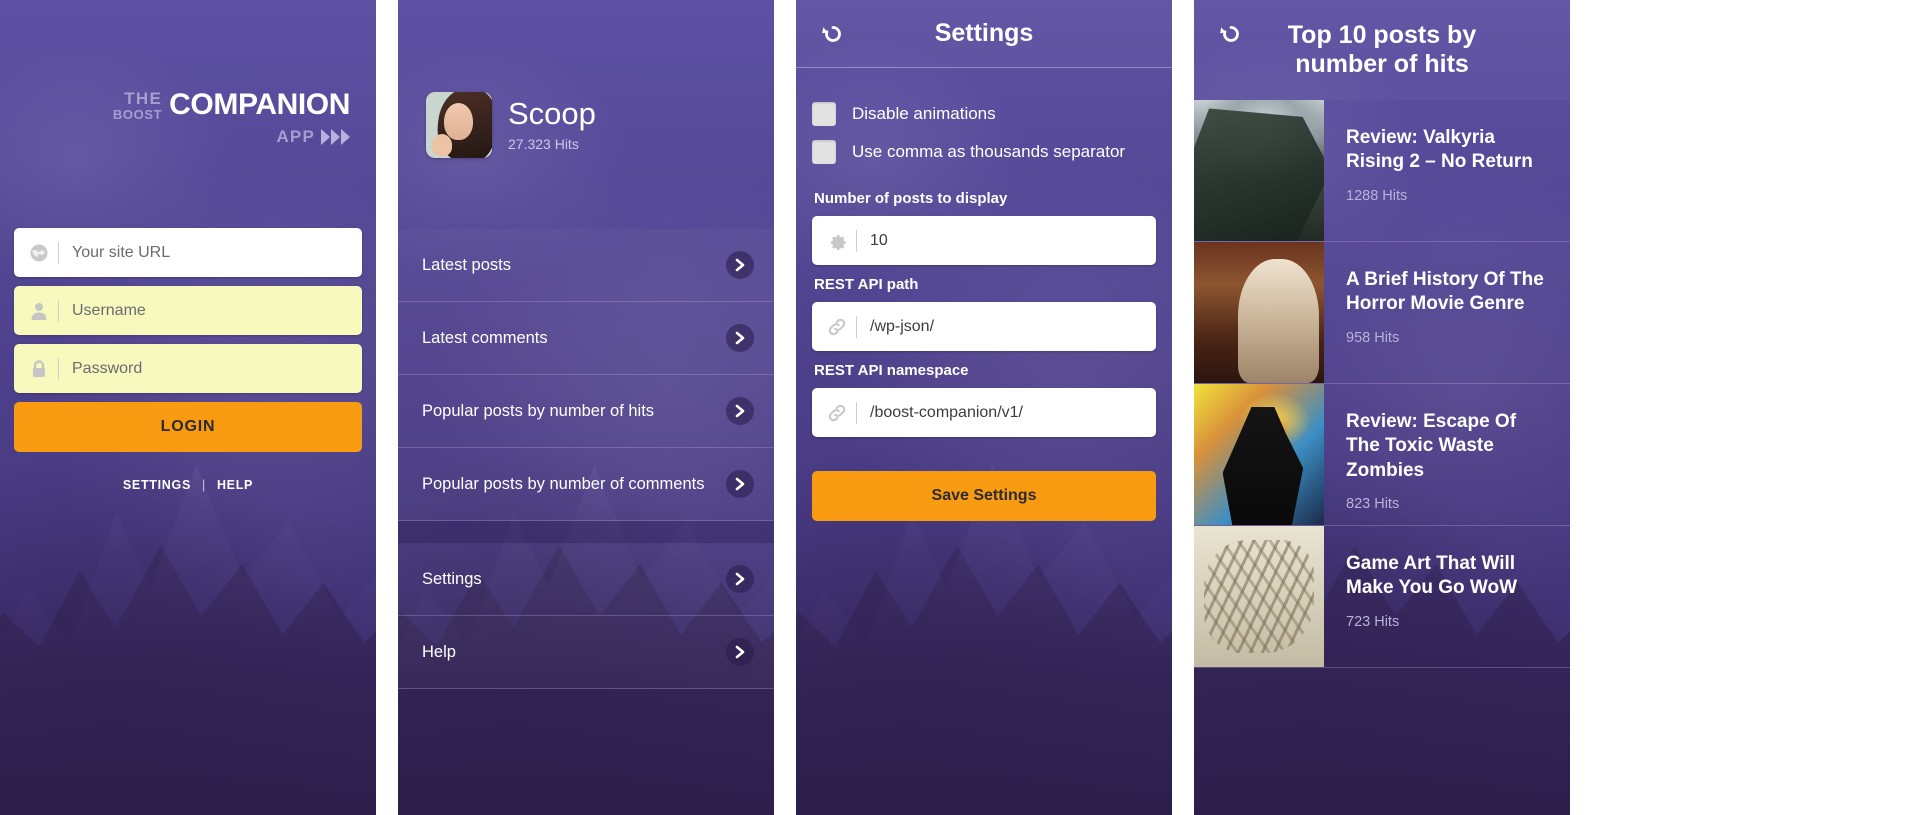 The image size is (1920, 815). I want to click on api-namespace-value: /boost-companion/v1/, so click(946, 412).